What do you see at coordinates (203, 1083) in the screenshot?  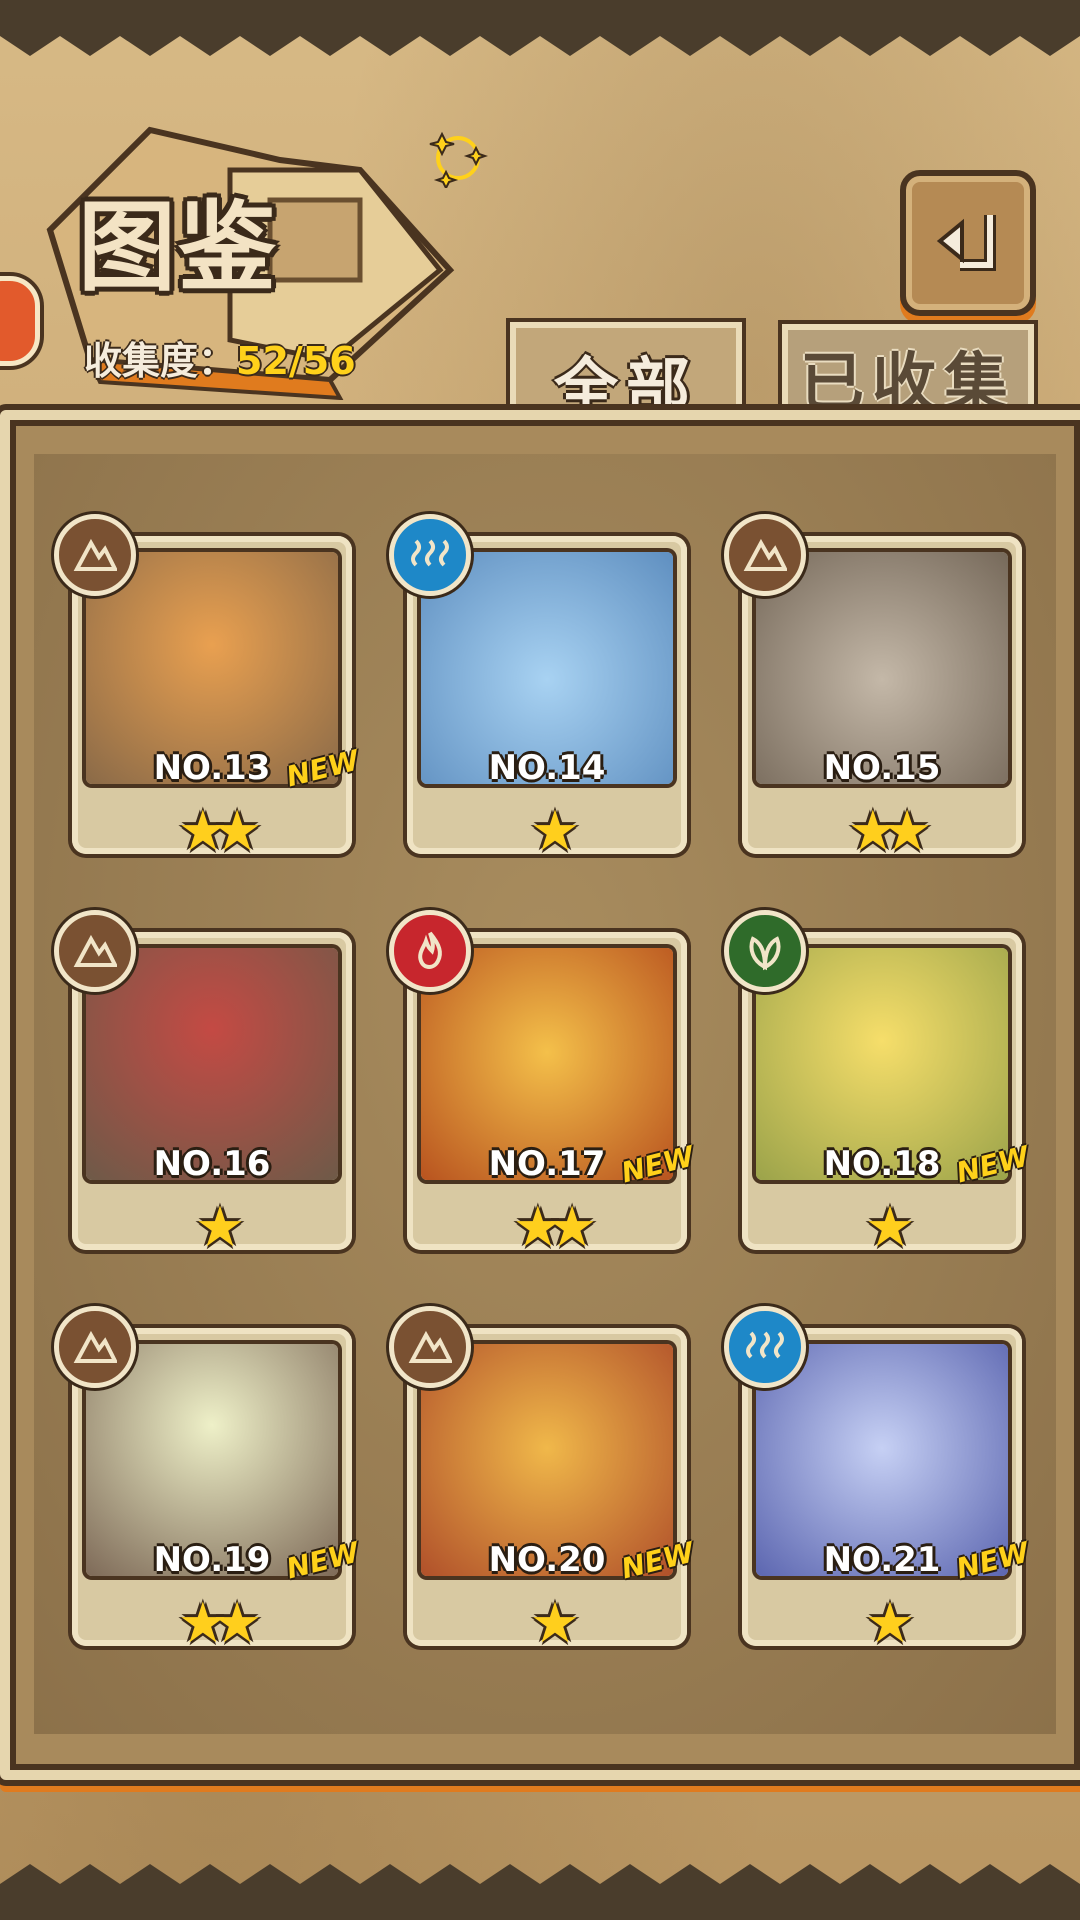 I see `card-no-16: NO.16 ★` at bounding box center [203, 1083].